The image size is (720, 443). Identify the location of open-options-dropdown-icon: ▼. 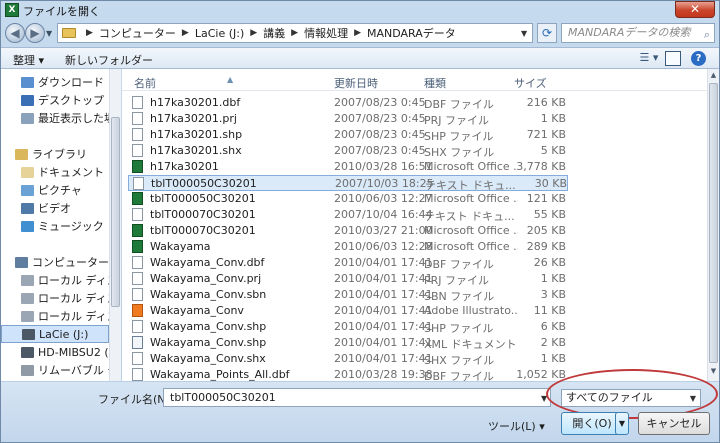
(622, 423).